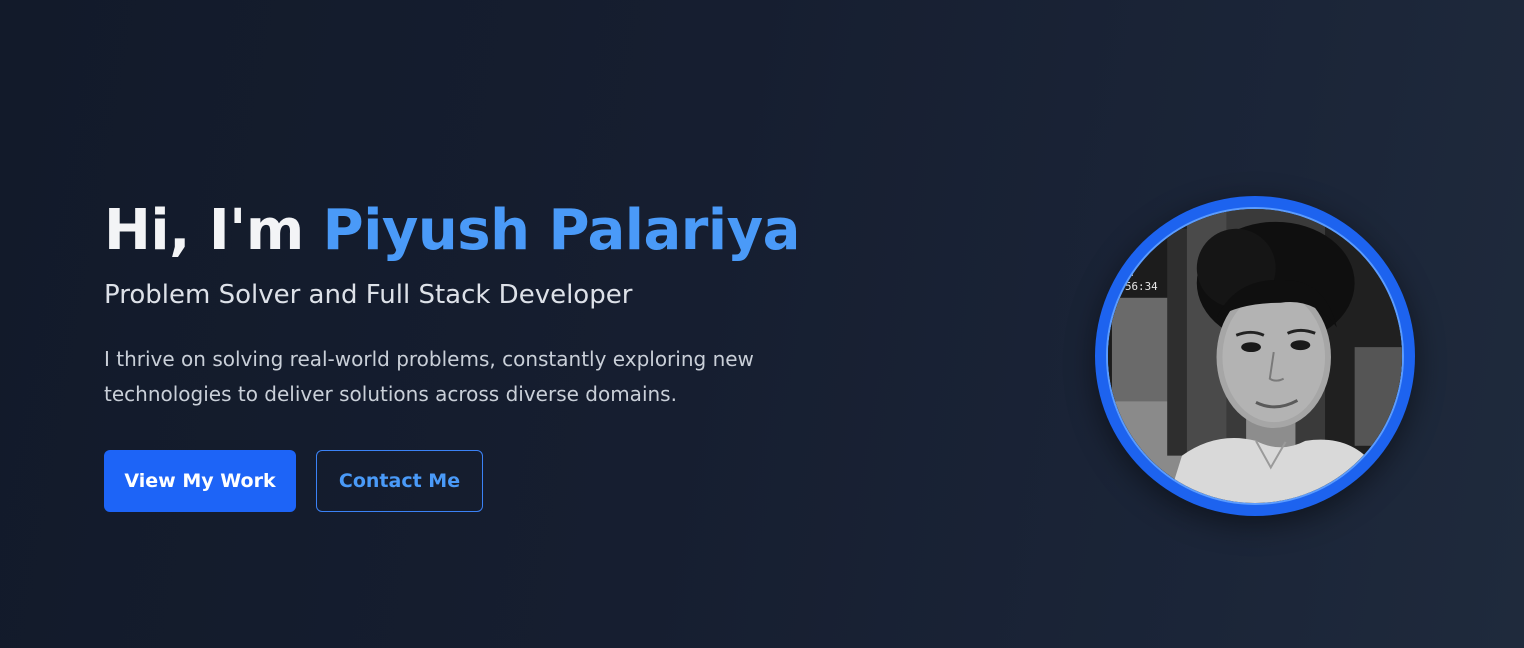 This screenshot has width=1524, height=648. Describe the element at coordinates (1135, 286) in the screenshot. I see `photo-overlay-line2: 0:56:34` at that location.